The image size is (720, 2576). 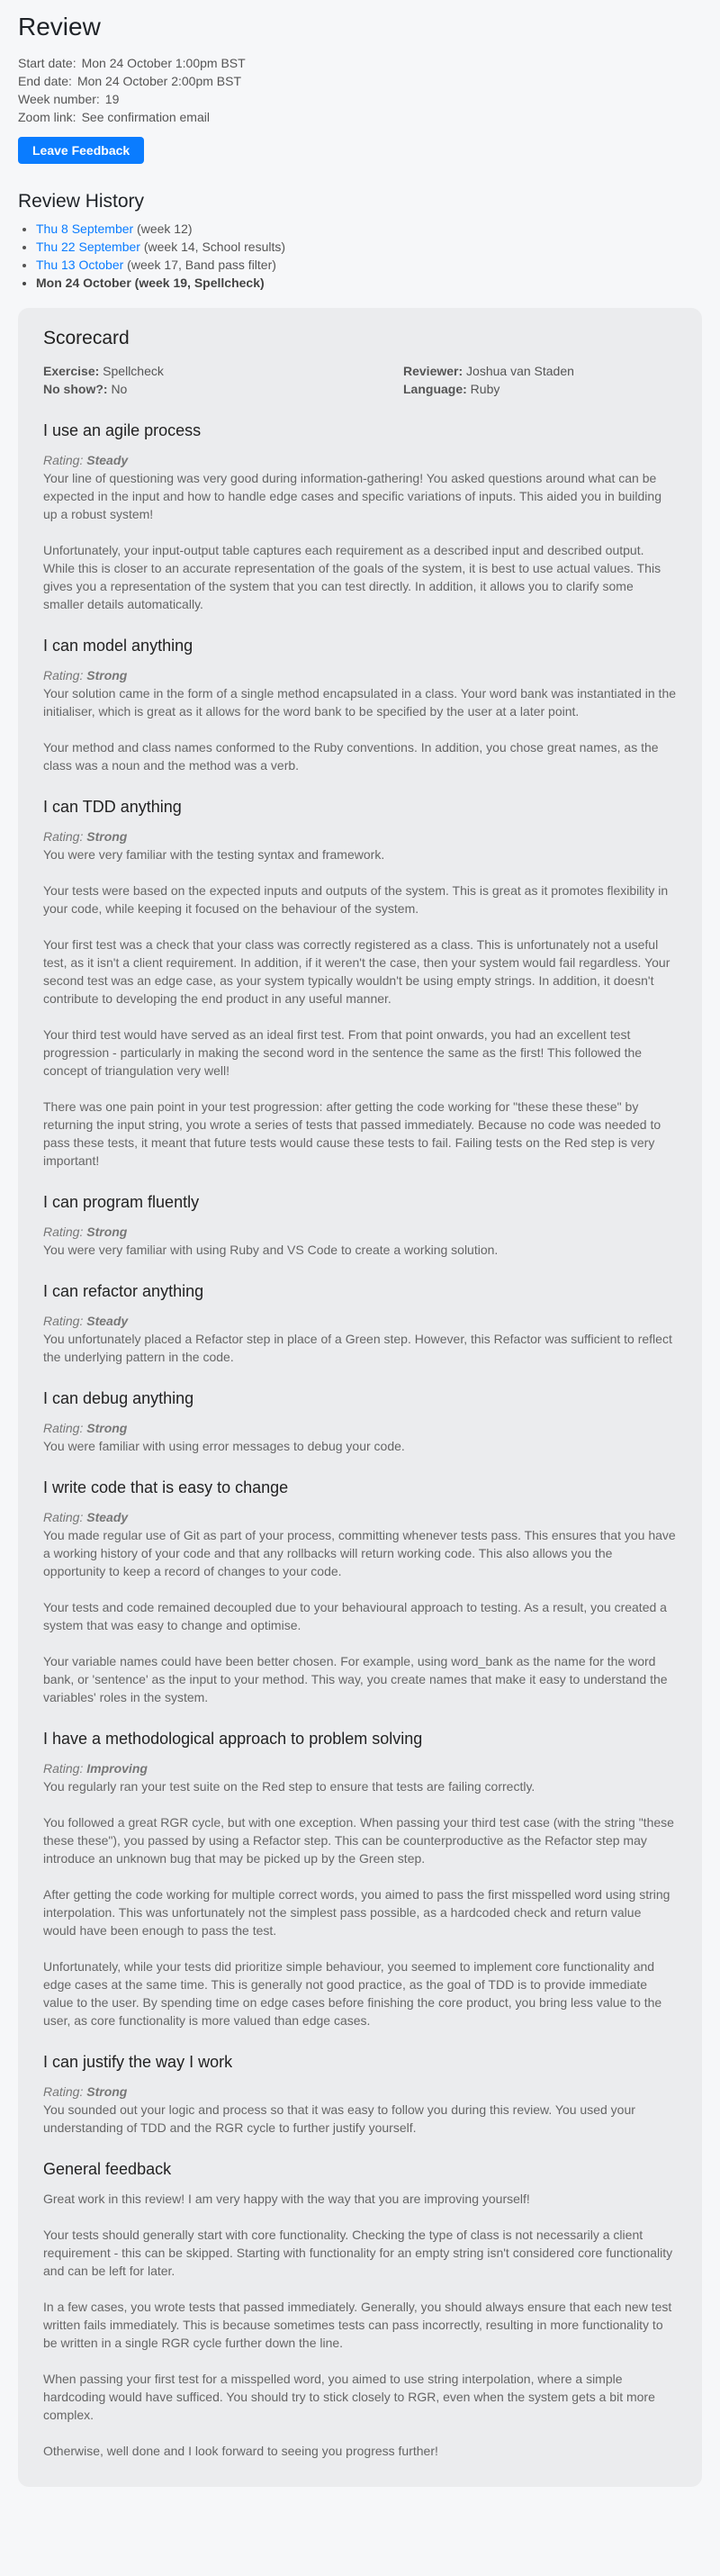 What do you see at coordinates (117, 1768) in the screenshot?
I see `rating-value: Improving` at bounding box center [117, 1768].